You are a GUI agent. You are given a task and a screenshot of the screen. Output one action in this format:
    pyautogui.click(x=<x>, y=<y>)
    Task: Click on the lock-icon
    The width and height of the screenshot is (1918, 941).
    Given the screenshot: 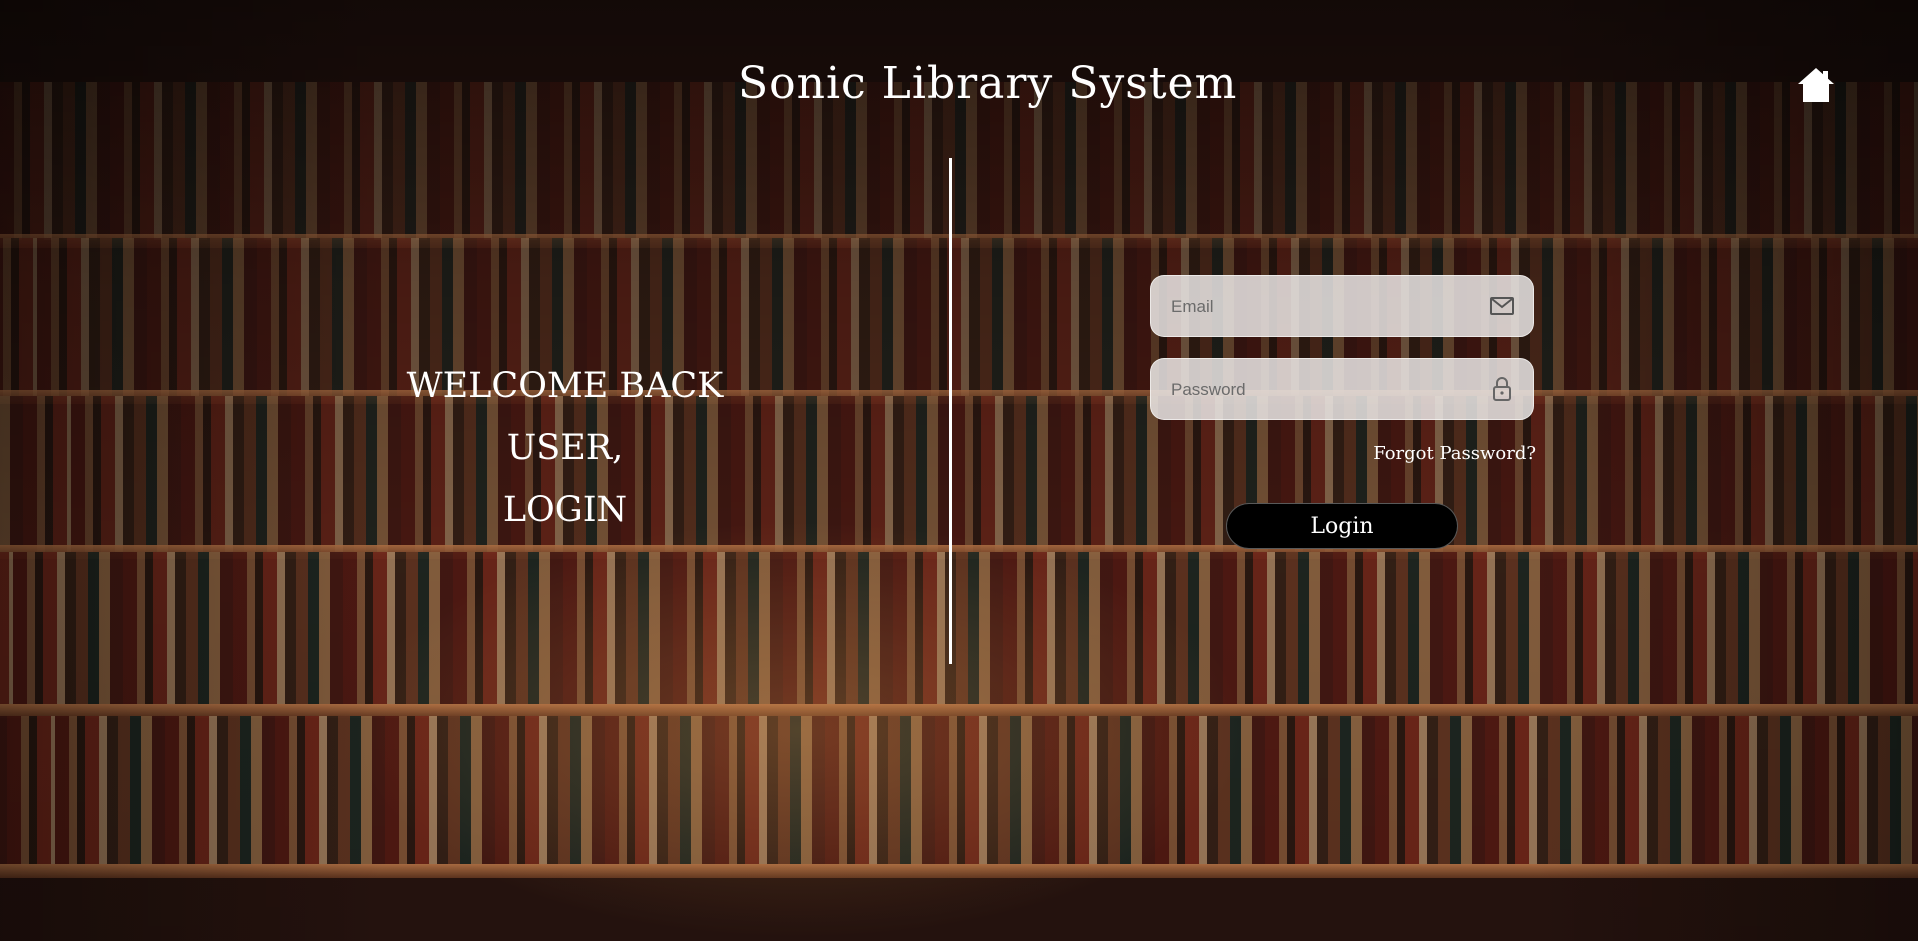 What is the action you would take?
    pyautogui.click(x=1502, y=389)
    